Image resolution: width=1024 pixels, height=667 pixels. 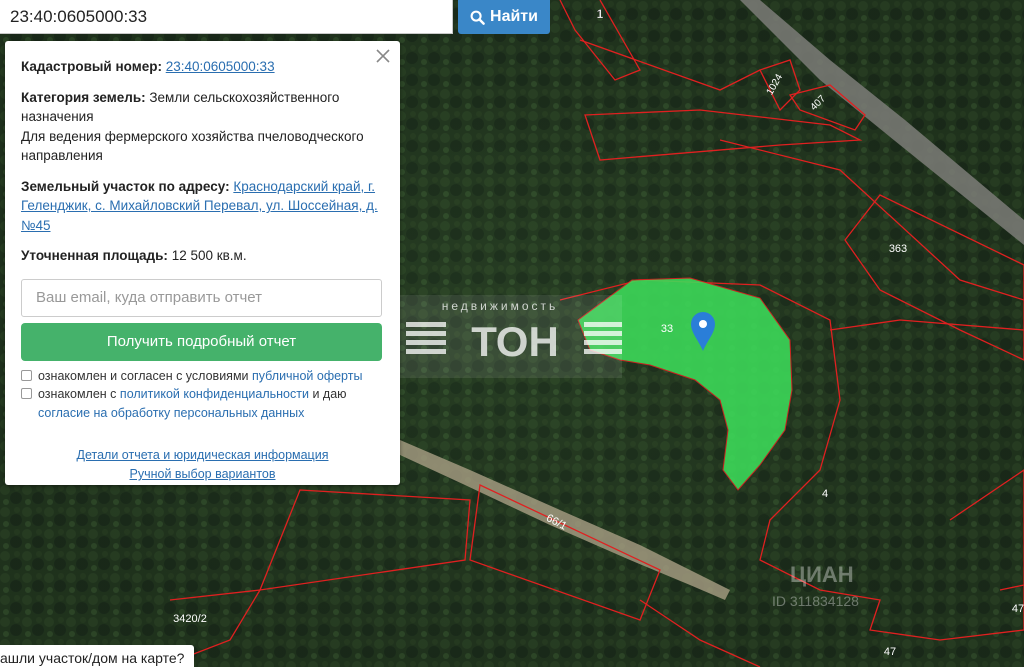 I want to click on search-button-label: Найти, so click(x=514, y=16).